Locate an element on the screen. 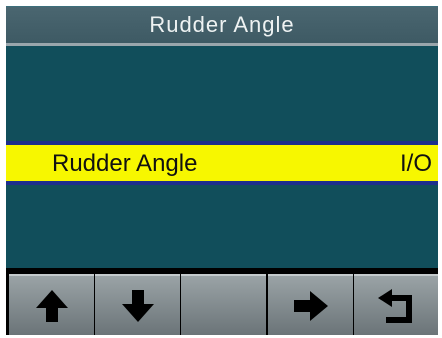 The image size is (442, 338). page-title: Rudder Angle is located at coordinates (222, 24).